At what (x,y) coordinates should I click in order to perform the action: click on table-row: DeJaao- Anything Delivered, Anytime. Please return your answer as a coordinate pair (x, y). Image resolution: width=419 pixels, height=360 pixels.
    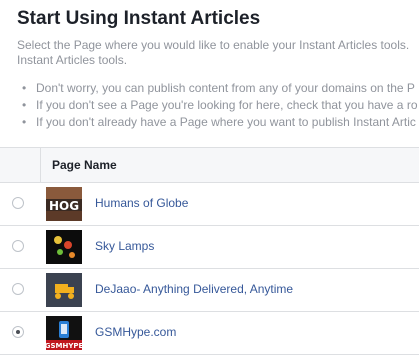
    Looking at the image, I should click on (209, 290).